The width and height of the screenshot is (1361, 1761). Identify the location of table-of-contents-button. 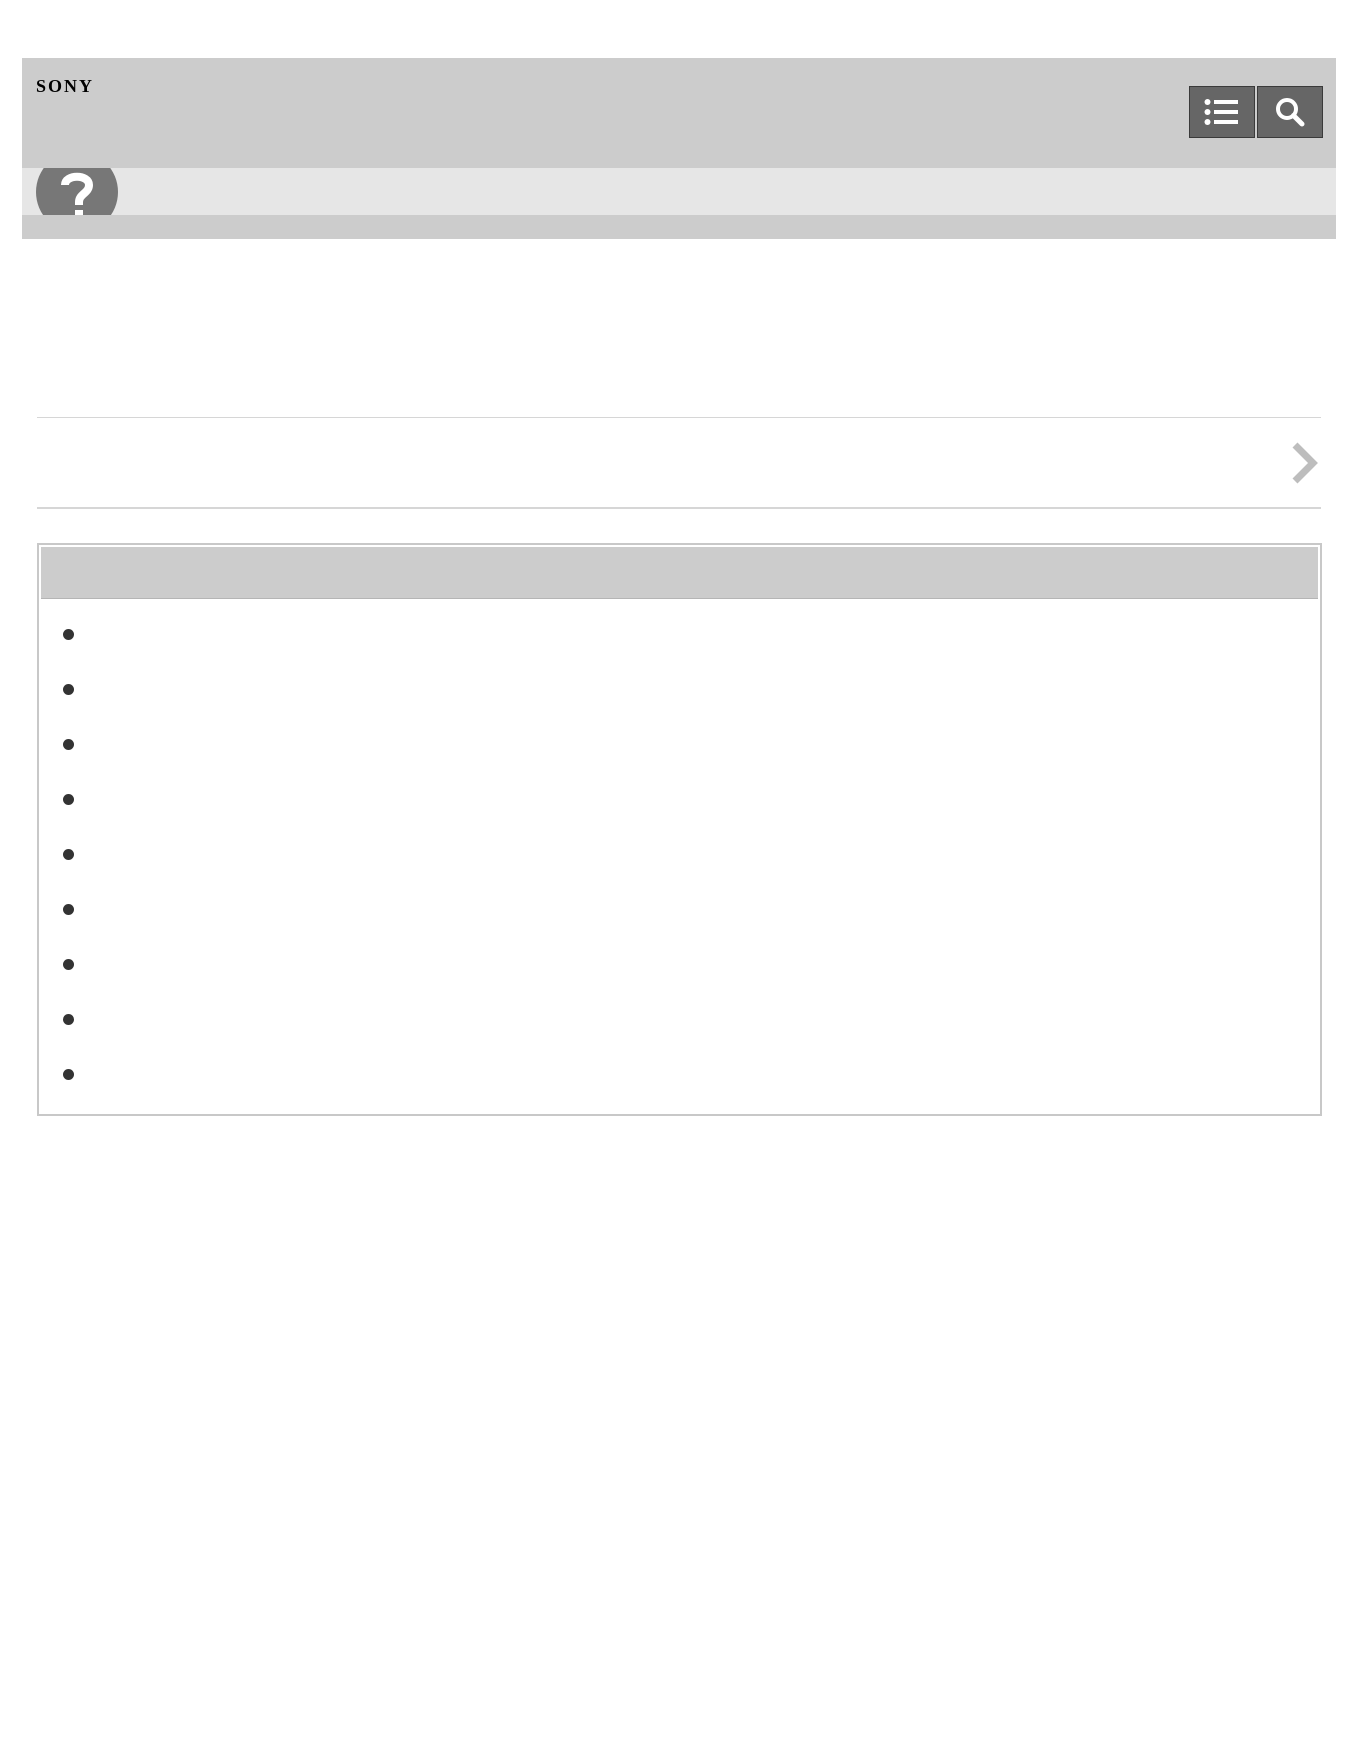
(1222, 112).